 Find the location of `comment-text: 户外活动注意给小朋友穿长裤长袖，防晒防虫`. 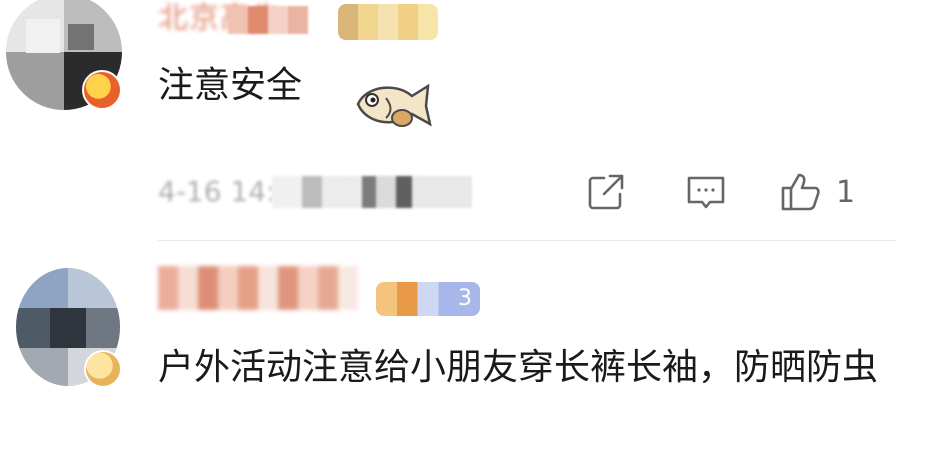

comment-text: 户外活动注意给小朋友穿长裤长袖，防晒防虫 is located at coordinates (518, 367).